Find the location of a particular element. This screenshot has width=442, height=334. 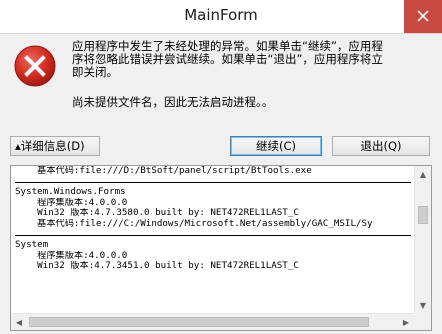

horizontal-scrollbar: ◀ ▶ is located at coordinates (212, 321).